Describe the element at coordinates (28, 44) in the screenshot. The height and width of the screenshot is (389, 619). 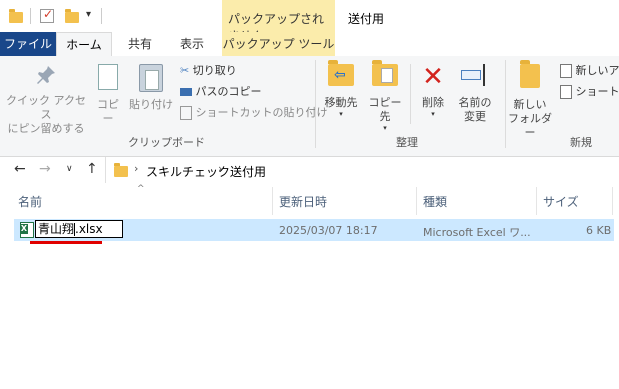
I see `tab-file: ファイル` at that location.